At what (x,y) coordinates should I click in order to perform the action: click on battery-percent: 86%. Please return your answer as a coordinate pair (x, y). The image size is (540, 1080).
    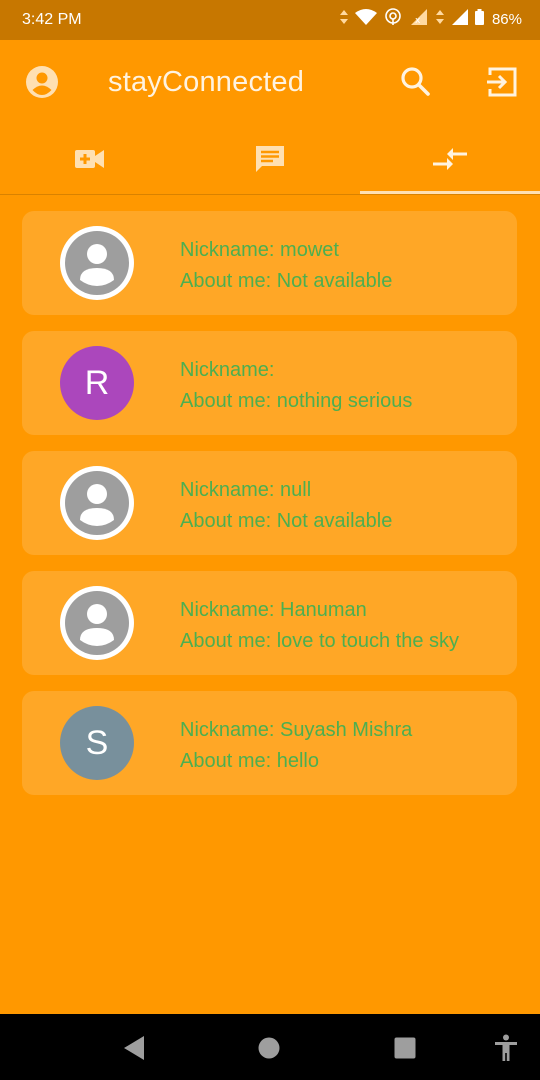
    Looking at the image, I should click on (506, 19).